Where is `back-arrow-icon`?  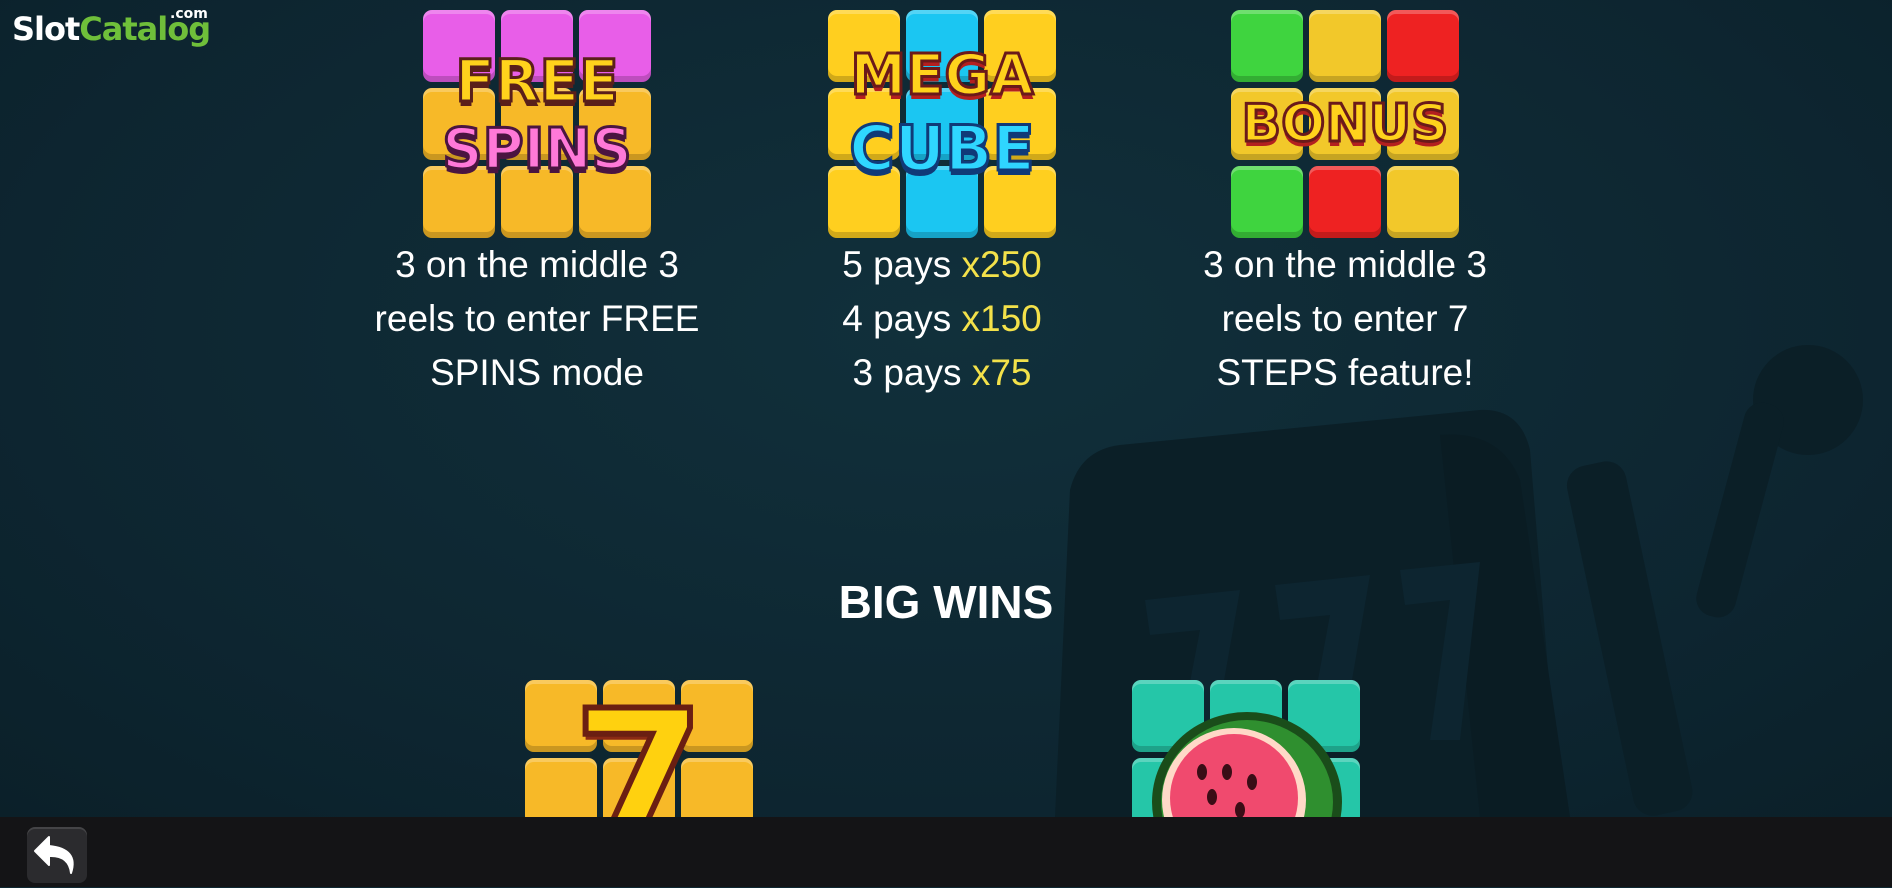 back-arrow-icon is located at coordinates (54, 855).